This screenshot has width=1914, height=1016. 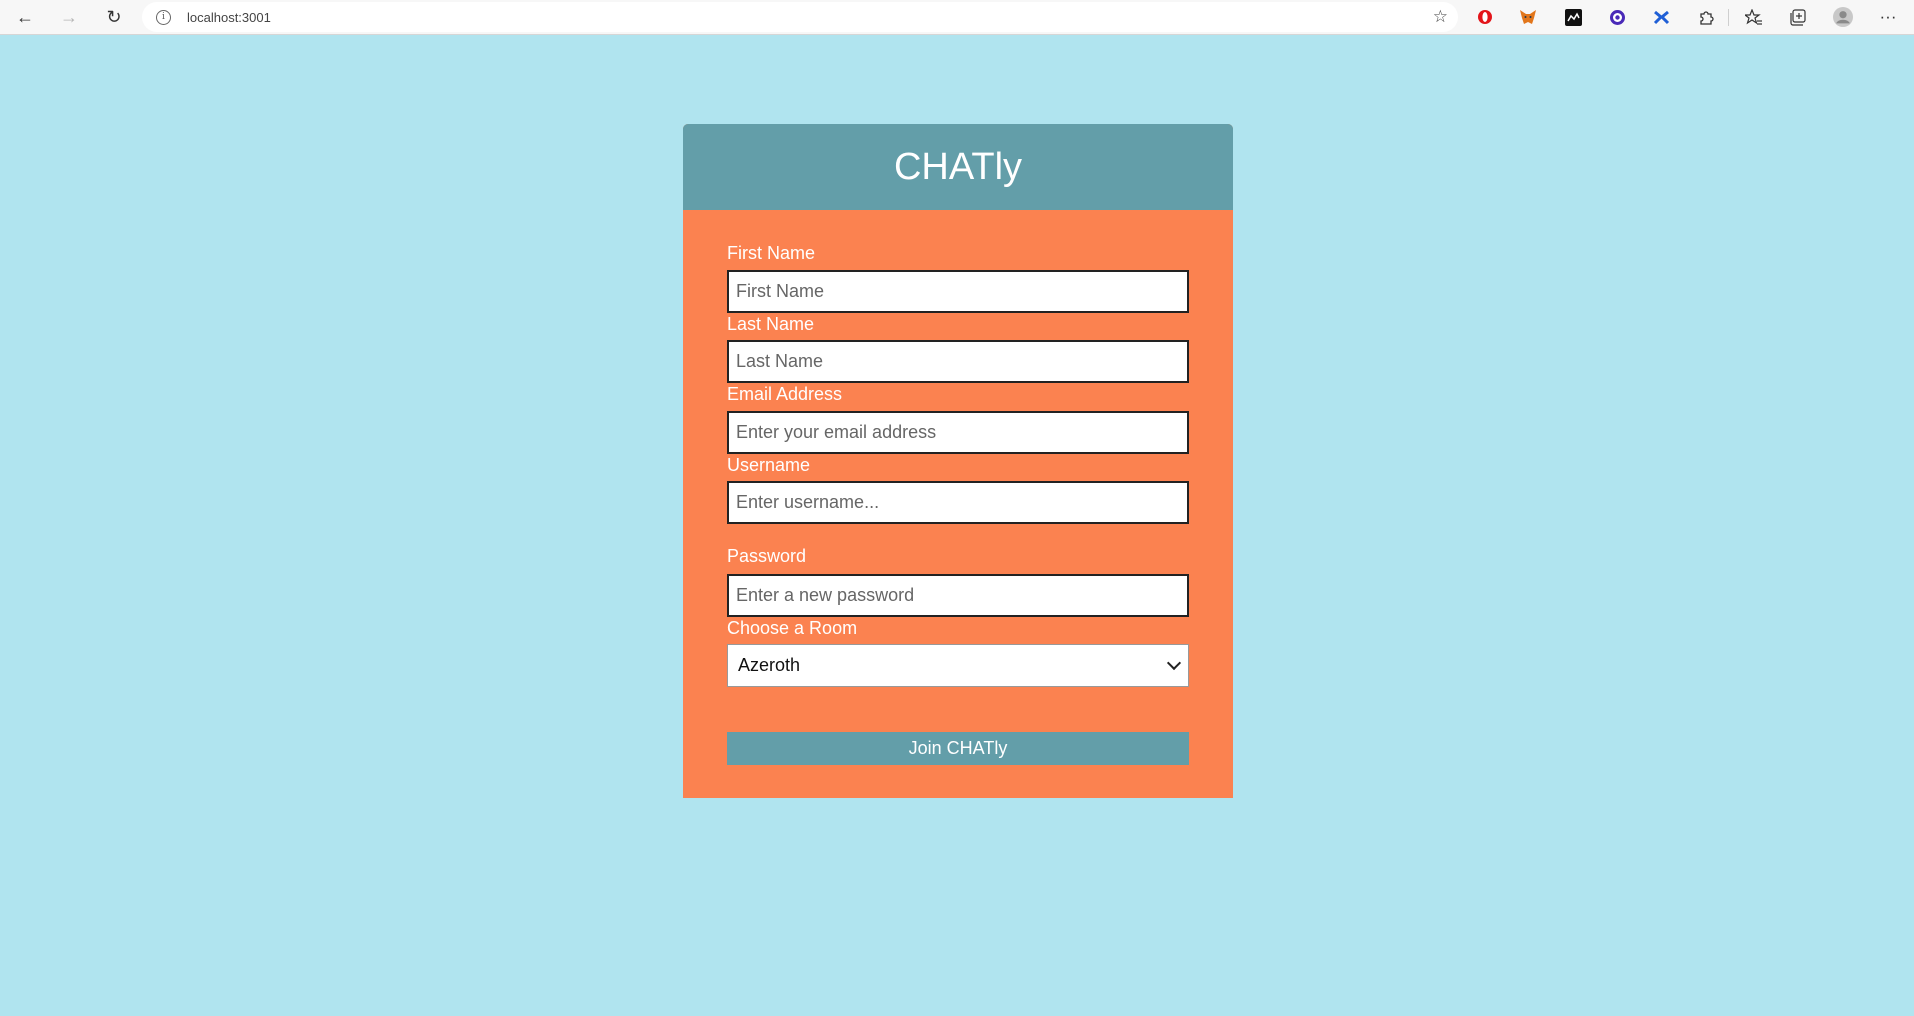 I want to click on card-header: CHATly, so click(x=958, y=167).